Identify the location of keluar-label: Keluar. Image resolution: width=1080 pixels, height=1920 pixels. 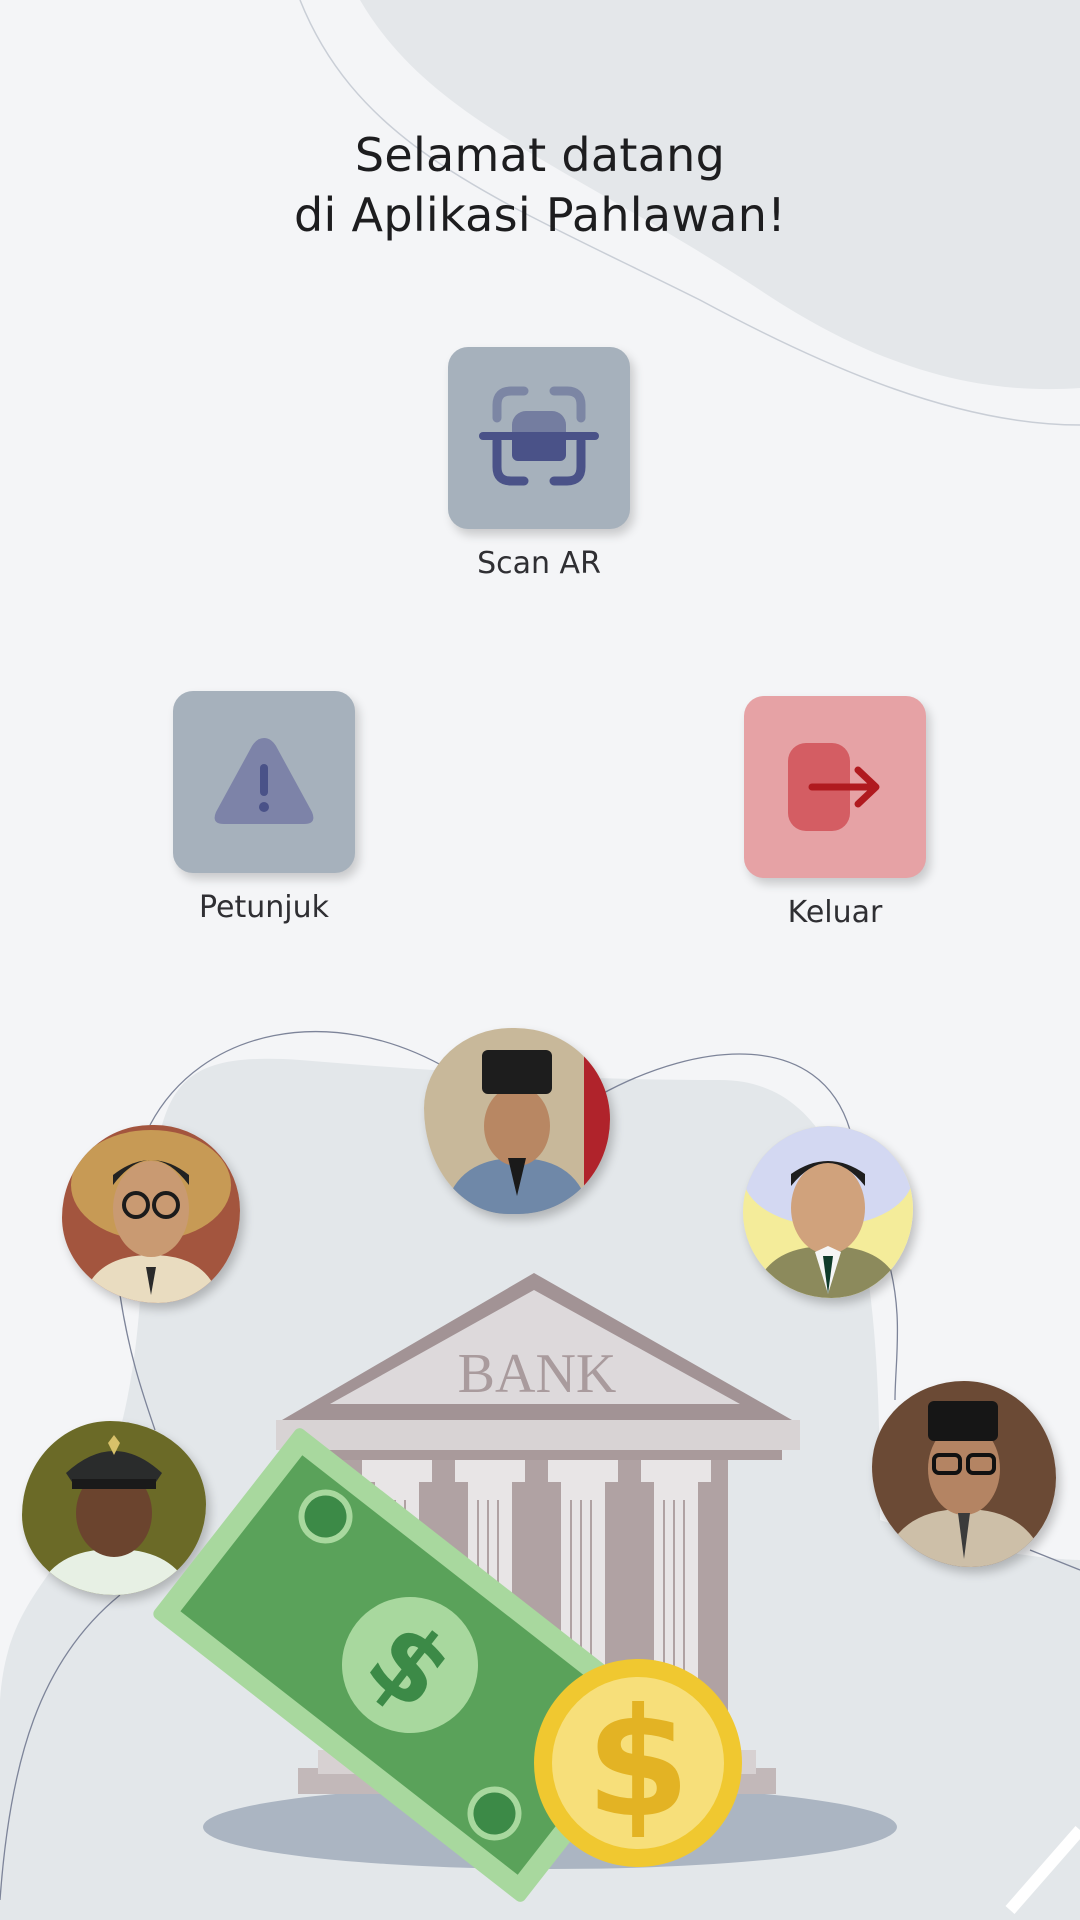
(835, 912).